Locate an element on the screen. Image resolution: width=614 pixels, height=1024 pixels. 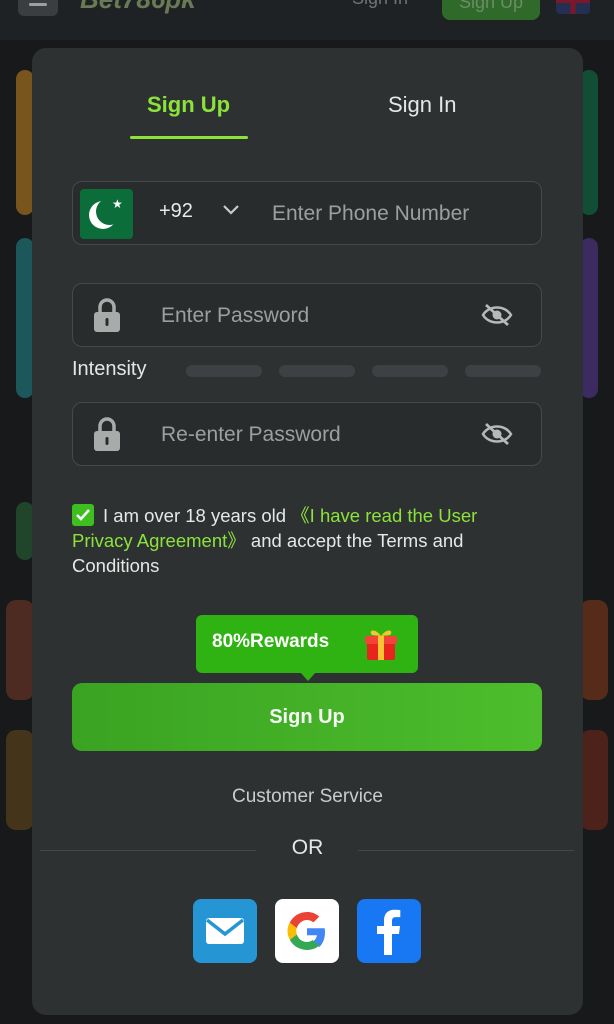
or-separator: OR is located at coordinates (307, 847).